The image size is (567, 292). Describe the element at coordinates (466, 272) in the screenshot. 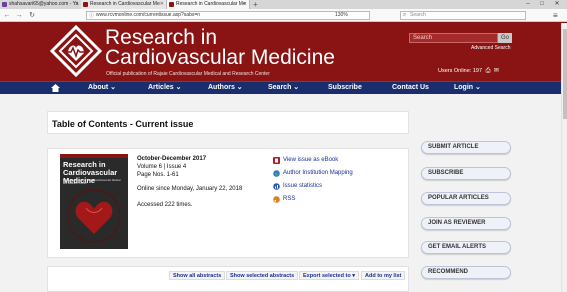

I see `recommend-button: RECOMMEND` at that location.